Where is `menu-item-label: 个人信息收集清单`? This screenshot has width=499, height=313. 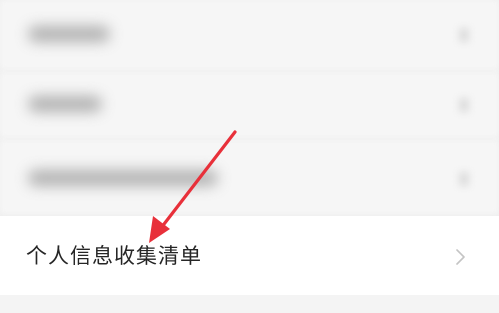
menu-item-label: 个人信息收集清单 is located at coordinates (114, 256).